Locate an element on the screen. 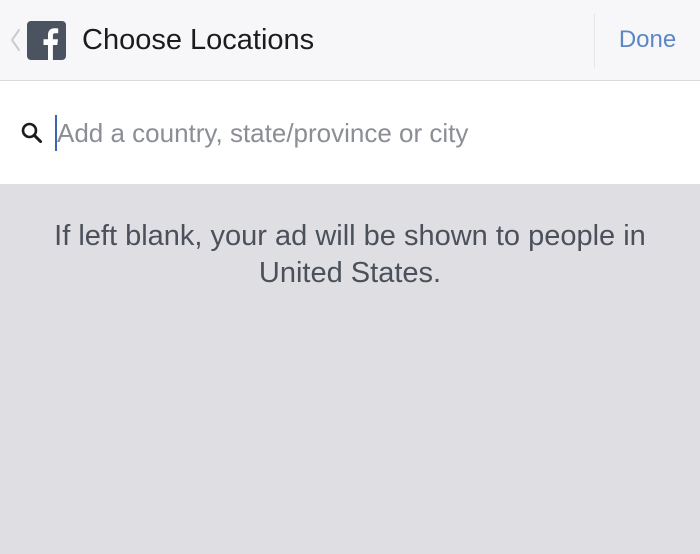  text-cursor is located at coordinates (56, 133).